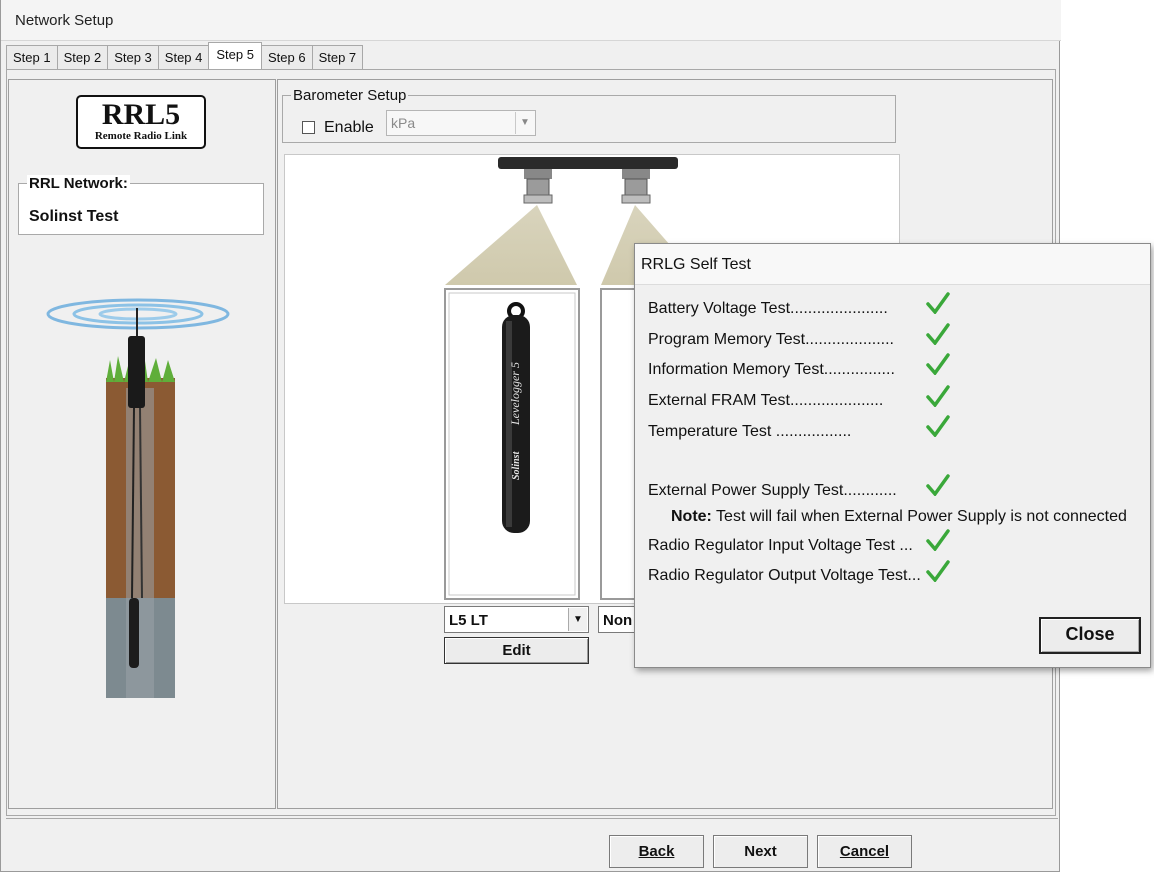  I want to click on title-bar: Network Setup, so click(531, 20).